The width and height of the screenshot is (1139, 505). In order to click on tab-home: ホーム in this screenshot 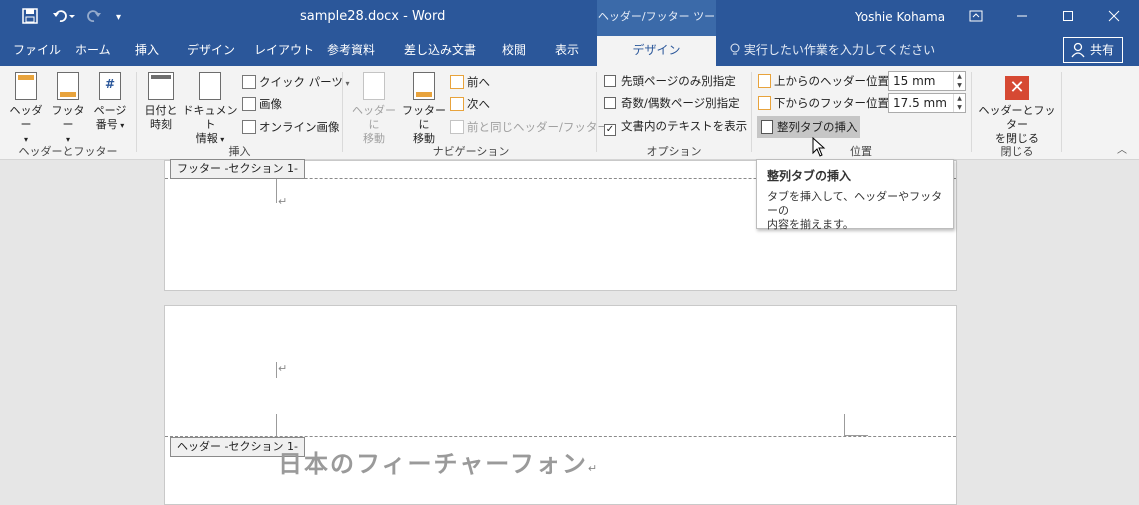, I will do `click(93, 51)`.